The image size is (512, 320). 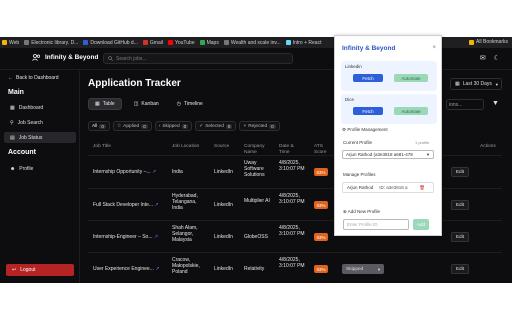 I want to click on filter-rejected: × Rejected 0, so click(x=259, y=126).